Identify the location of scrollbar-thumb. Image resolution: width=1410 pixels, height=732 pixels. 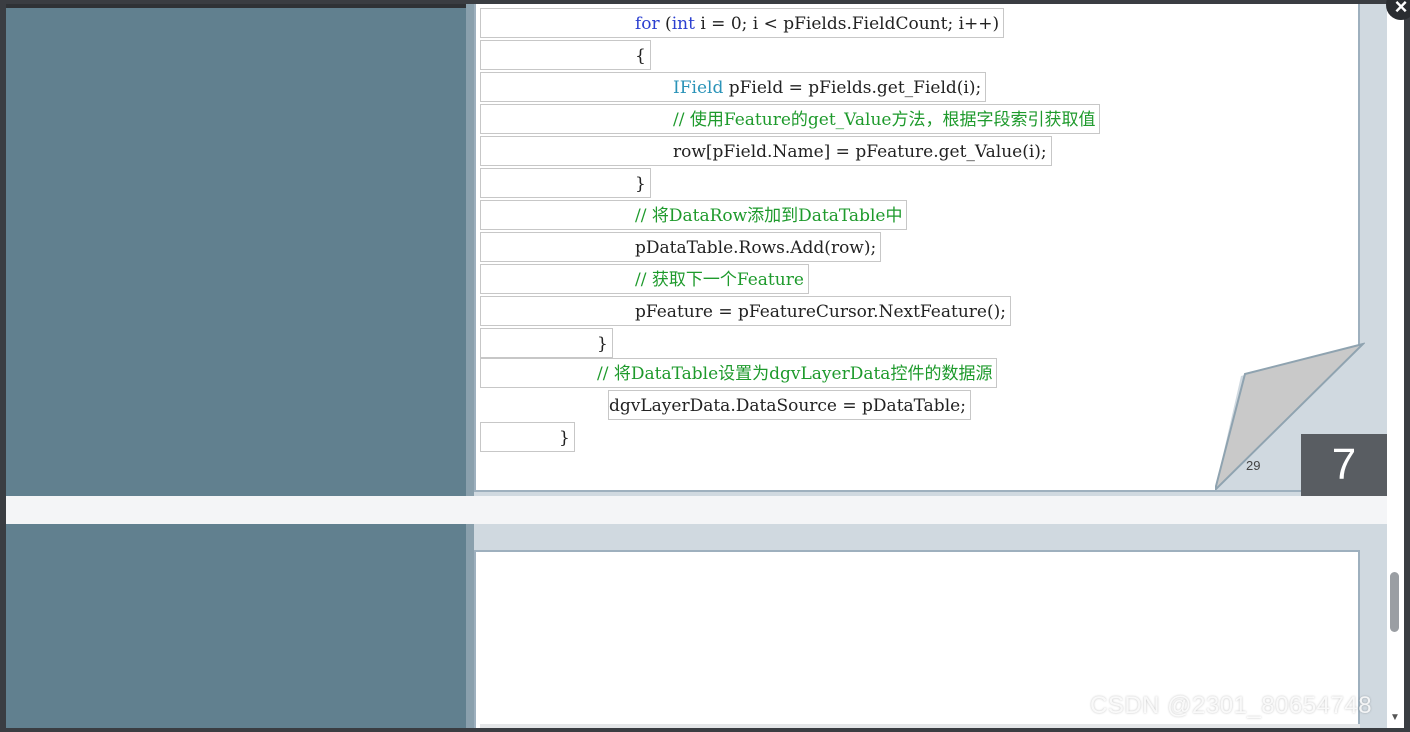
(1394, 602).